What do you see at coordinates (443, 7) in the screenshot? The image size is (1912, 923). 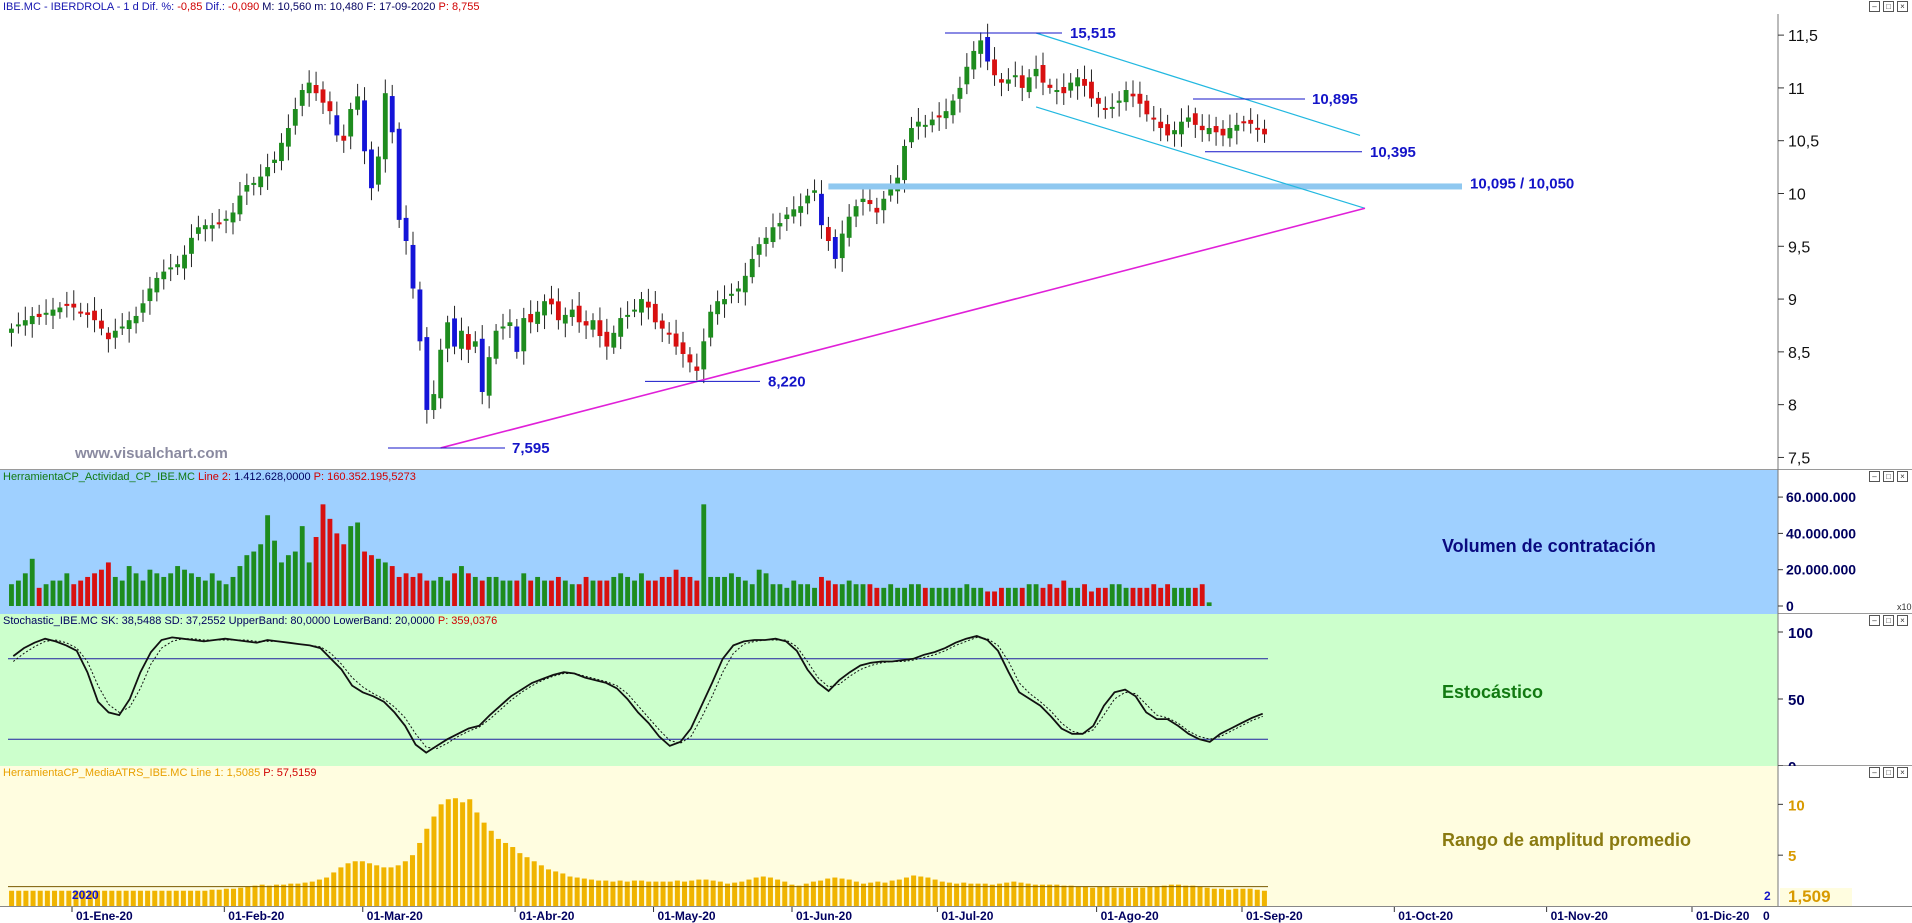 I see `p-label: P:` at bounding box center [443, 7].